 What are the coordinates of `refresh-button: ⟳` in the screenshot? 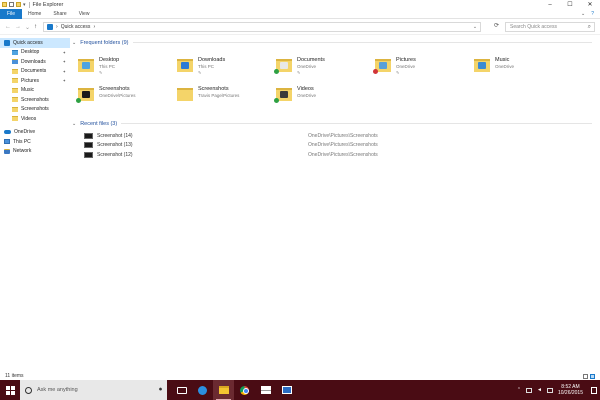 It's located at (496, 25).